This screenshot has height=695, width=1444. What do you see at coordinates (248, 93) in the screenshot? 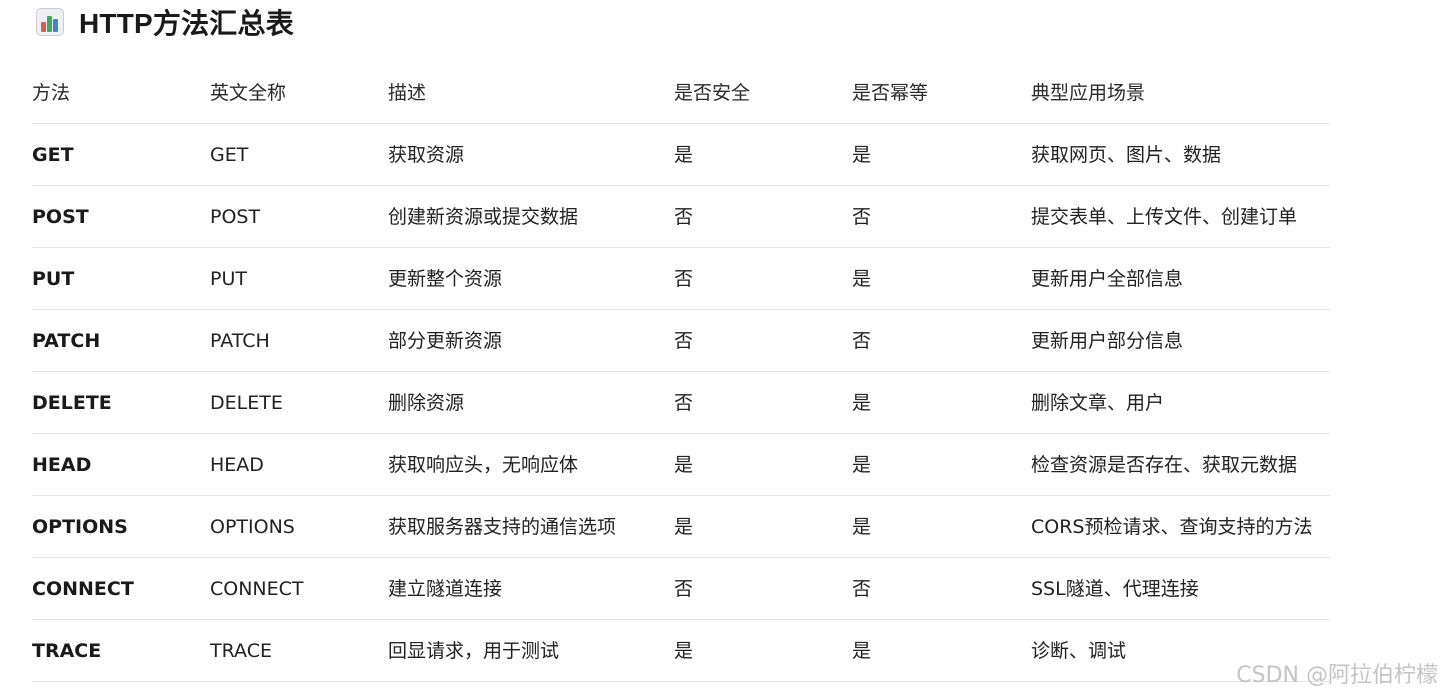
I see `column-header-full-name: 英文全称` at bounding box center [248, 93].